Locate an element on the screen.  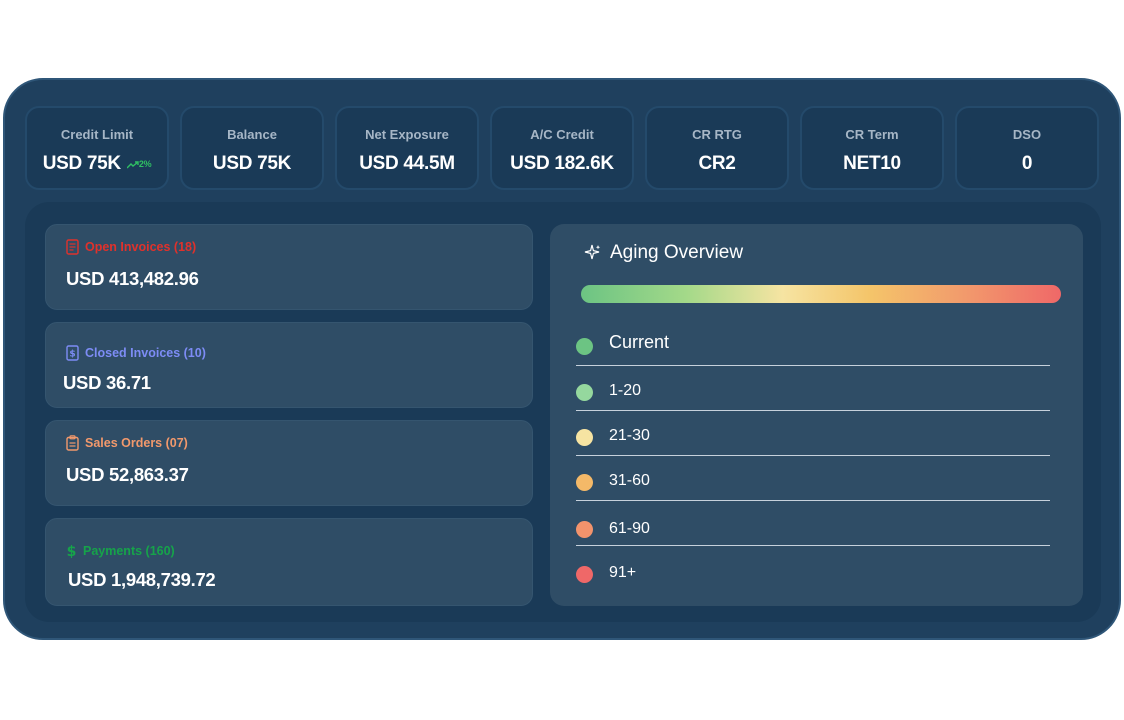
metric-value: CR2 is located at coordinates (717, 163).